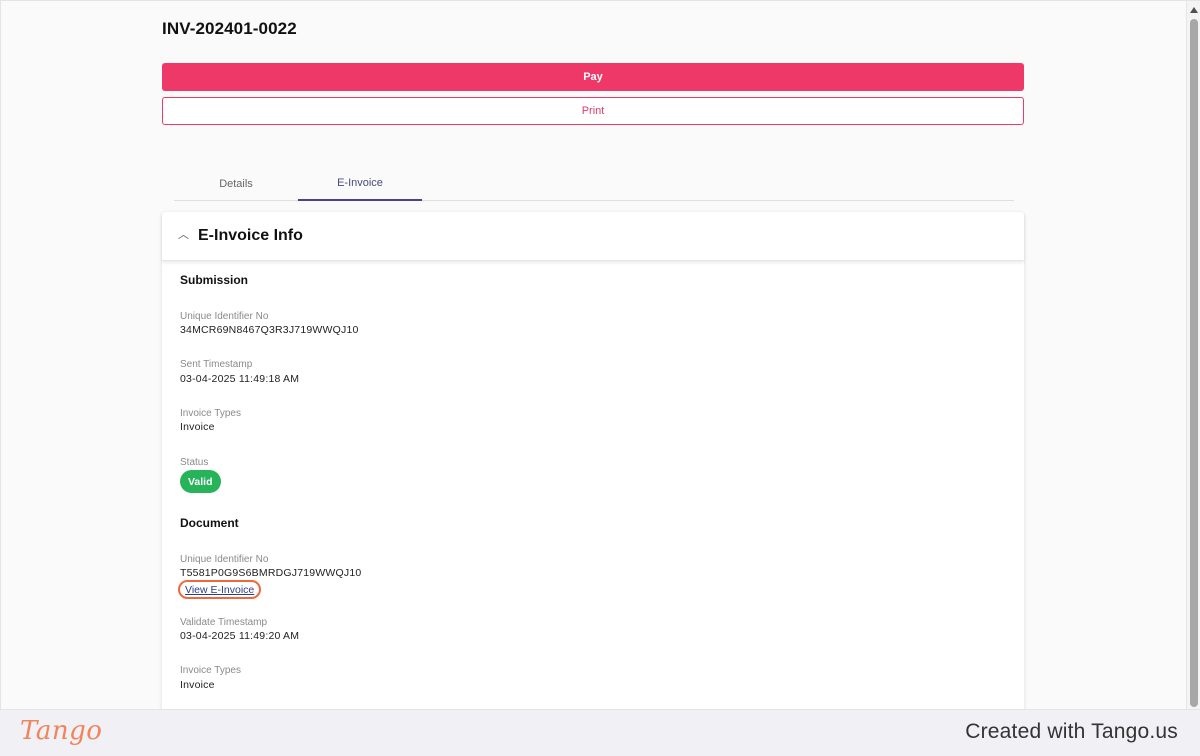 The height and width of the screenshot is (756, 1200). What do you see at coordinates (209, 523) in the screenshot?
I see `document-section-title: Document` at bounding box center [209, 523].